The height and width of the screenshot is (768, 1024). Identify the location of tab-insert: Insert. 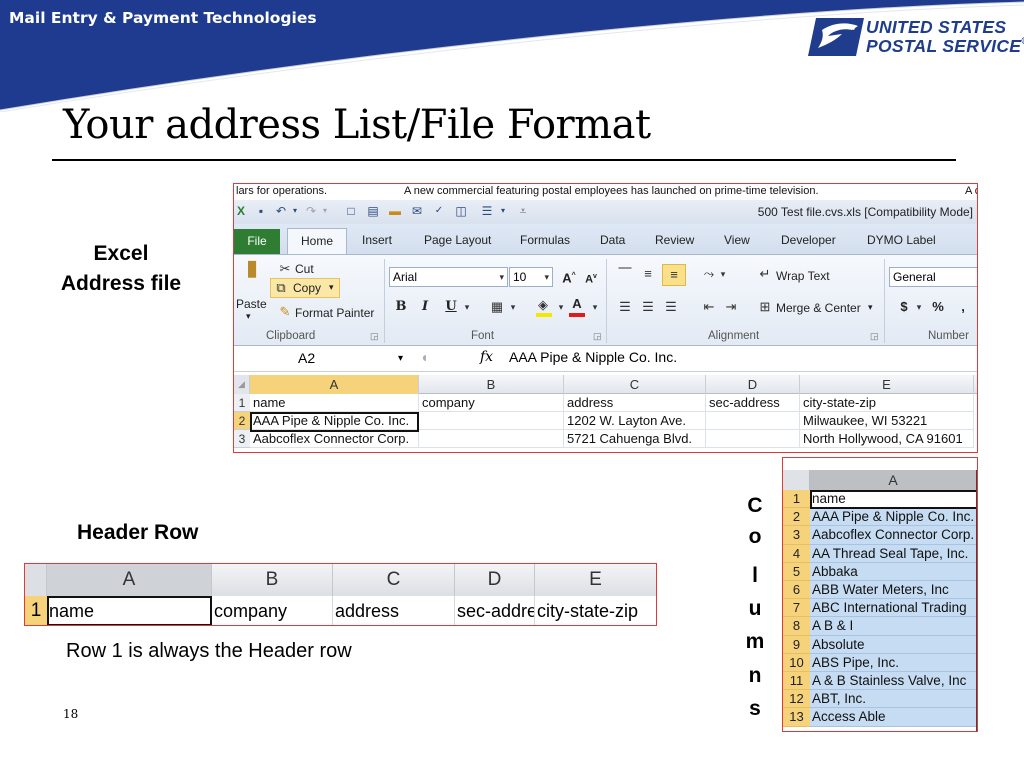
(377, 240).